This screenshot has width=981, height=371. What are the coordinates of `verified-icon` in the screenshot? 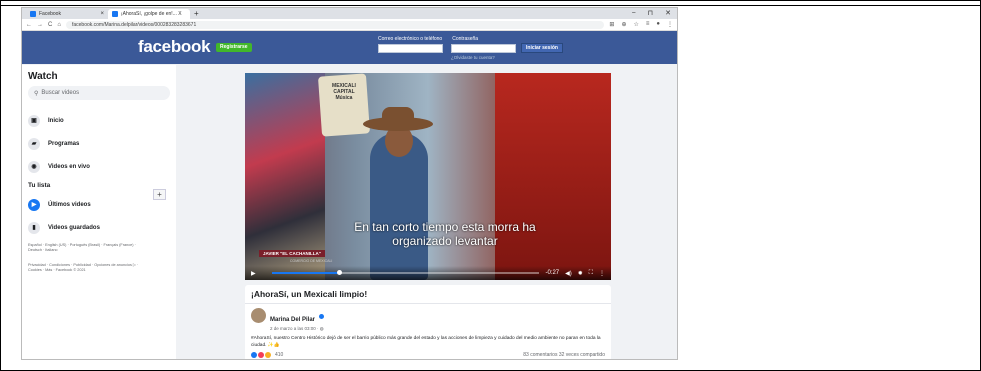 It's located at (322, 317).